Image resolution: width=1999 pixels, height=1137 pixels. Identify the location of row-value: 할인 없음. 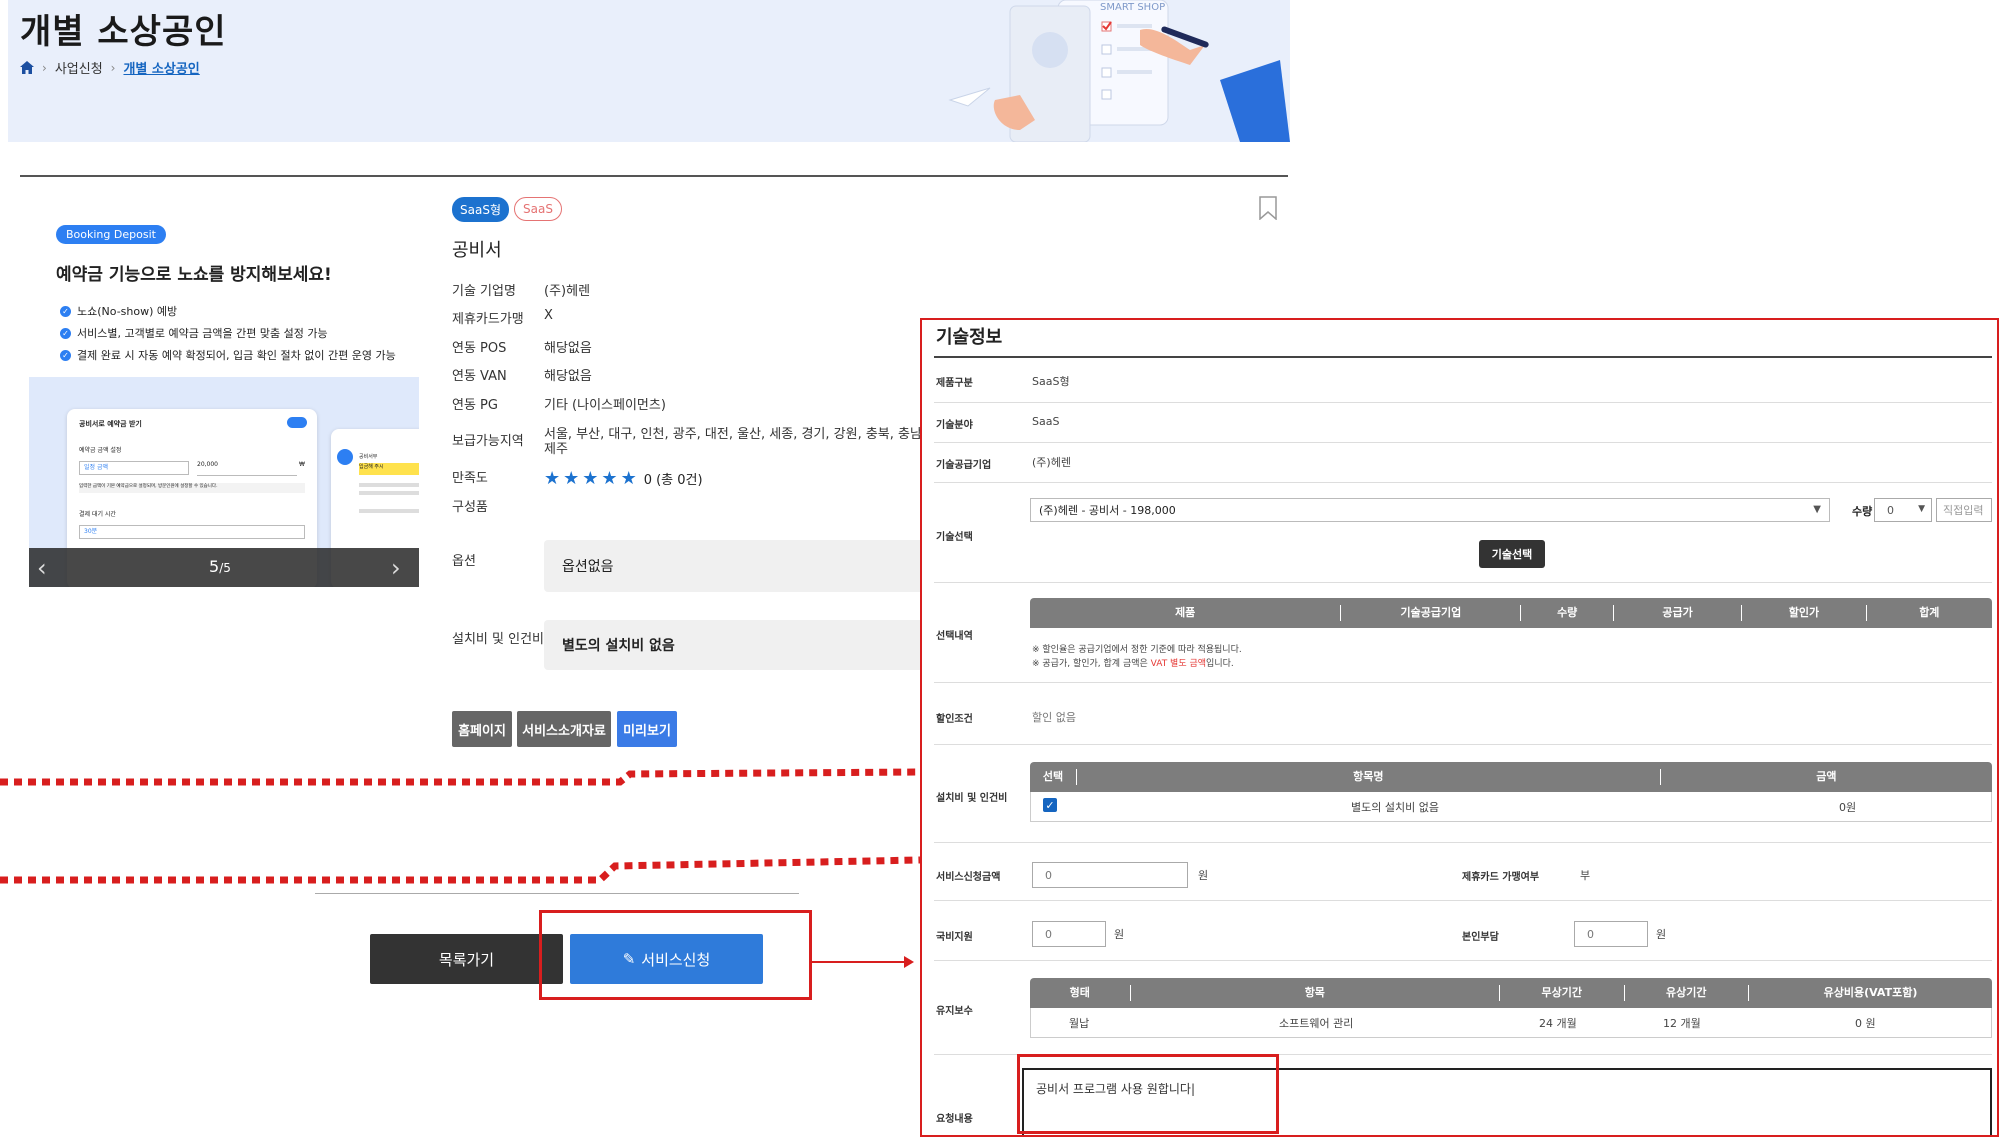
(1054, 717).